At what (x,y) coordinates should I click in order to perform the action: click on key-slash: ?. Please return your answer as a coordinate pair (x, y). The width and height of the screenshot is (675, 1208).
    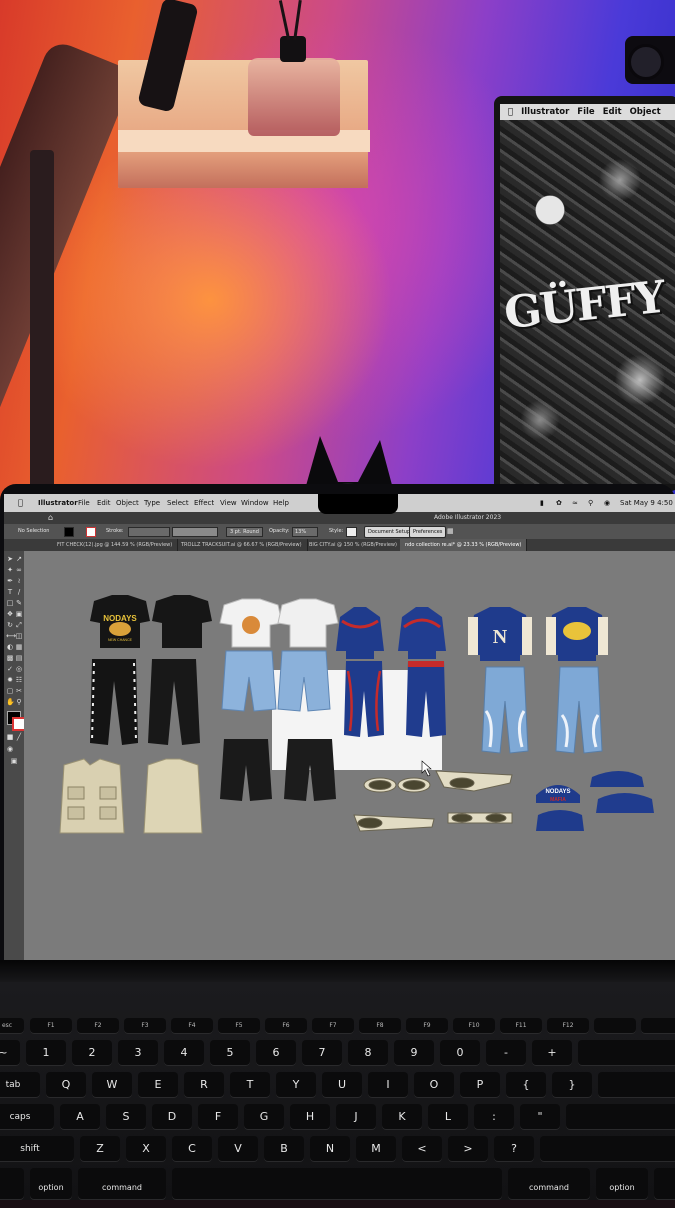
    Looking at the image, I should click on (514, 1149).